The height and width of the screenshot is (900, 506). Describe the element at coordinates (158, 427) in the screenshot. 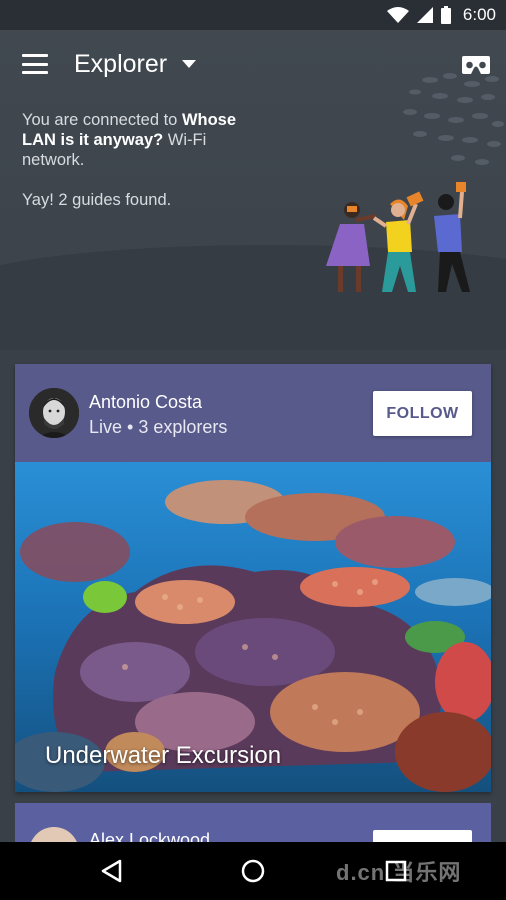

I see `guide-live-status: Live • 3 explorers` at that location.